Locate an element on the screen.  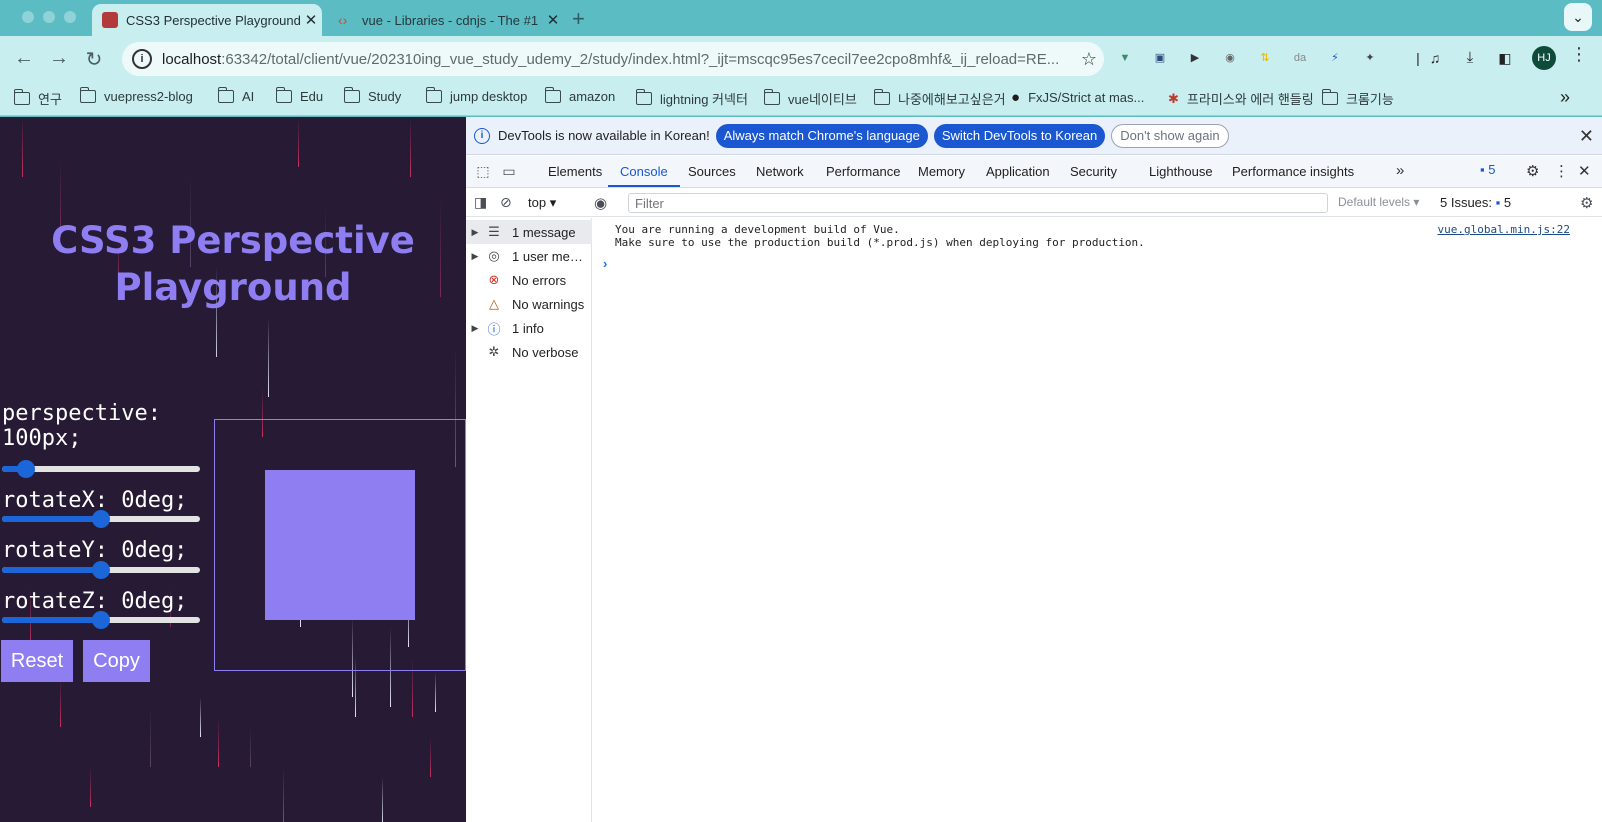
sidebar-item-list: ▶ ☰ 1 message is located at coordinates (529, 232).